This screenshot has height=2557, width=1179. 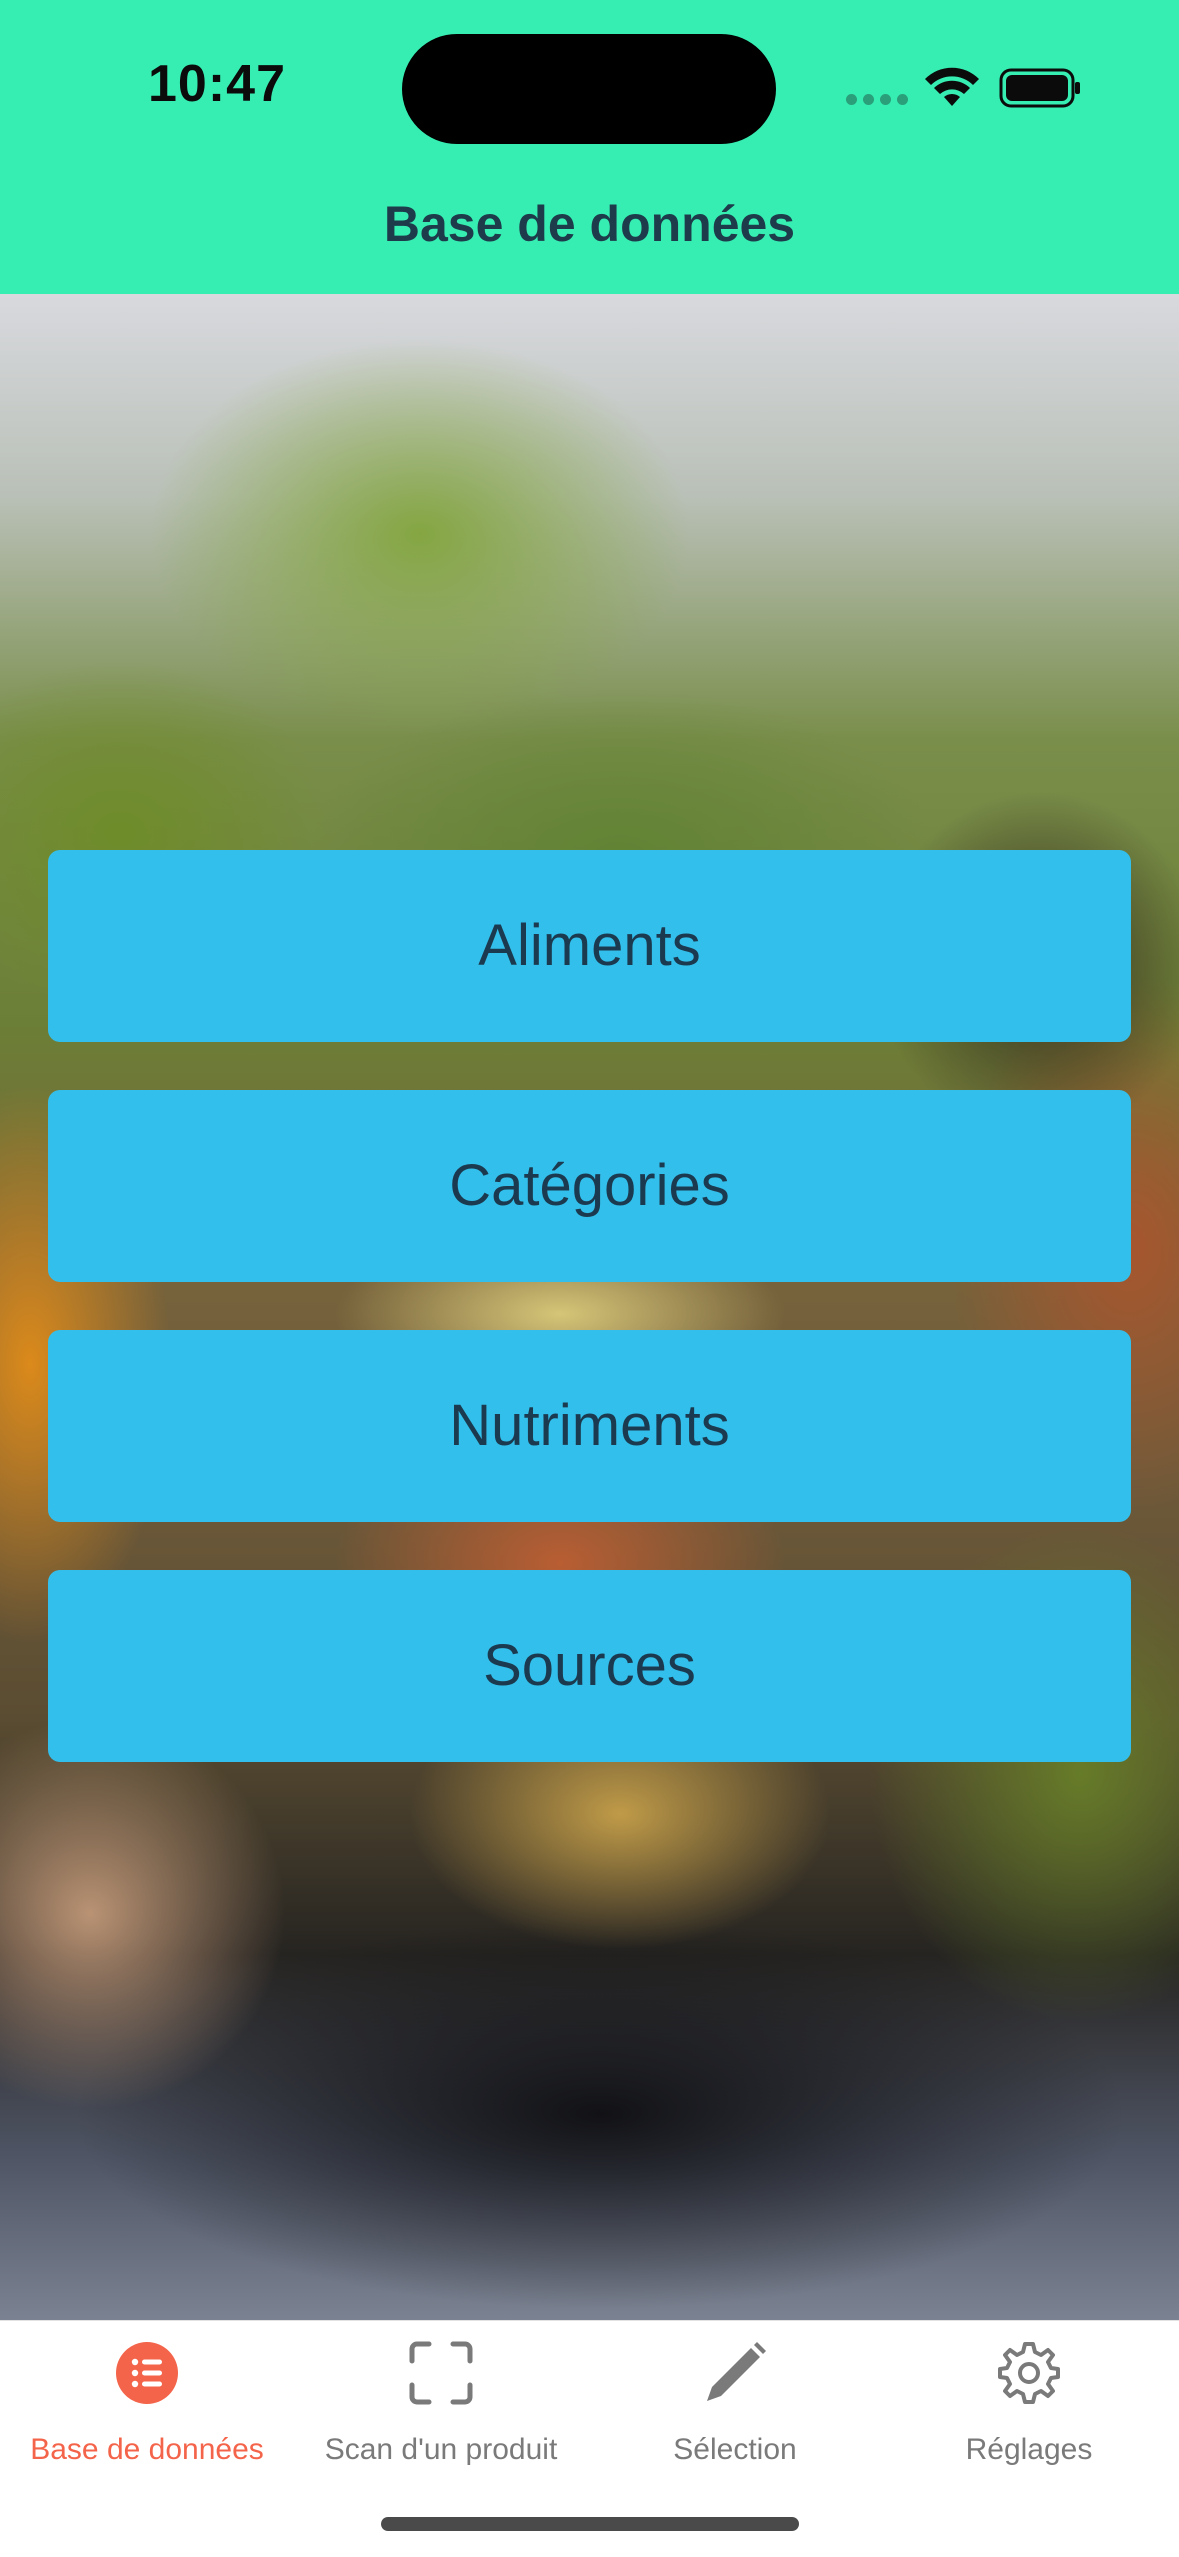 I want to click on tab-label: Réglages, so click(x=1029, y=2449).